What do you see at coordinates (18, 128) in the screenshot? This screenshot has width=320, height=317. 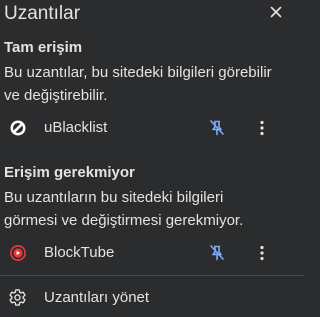 I see `ublacklist-icon` at bounding box center [18, 128].